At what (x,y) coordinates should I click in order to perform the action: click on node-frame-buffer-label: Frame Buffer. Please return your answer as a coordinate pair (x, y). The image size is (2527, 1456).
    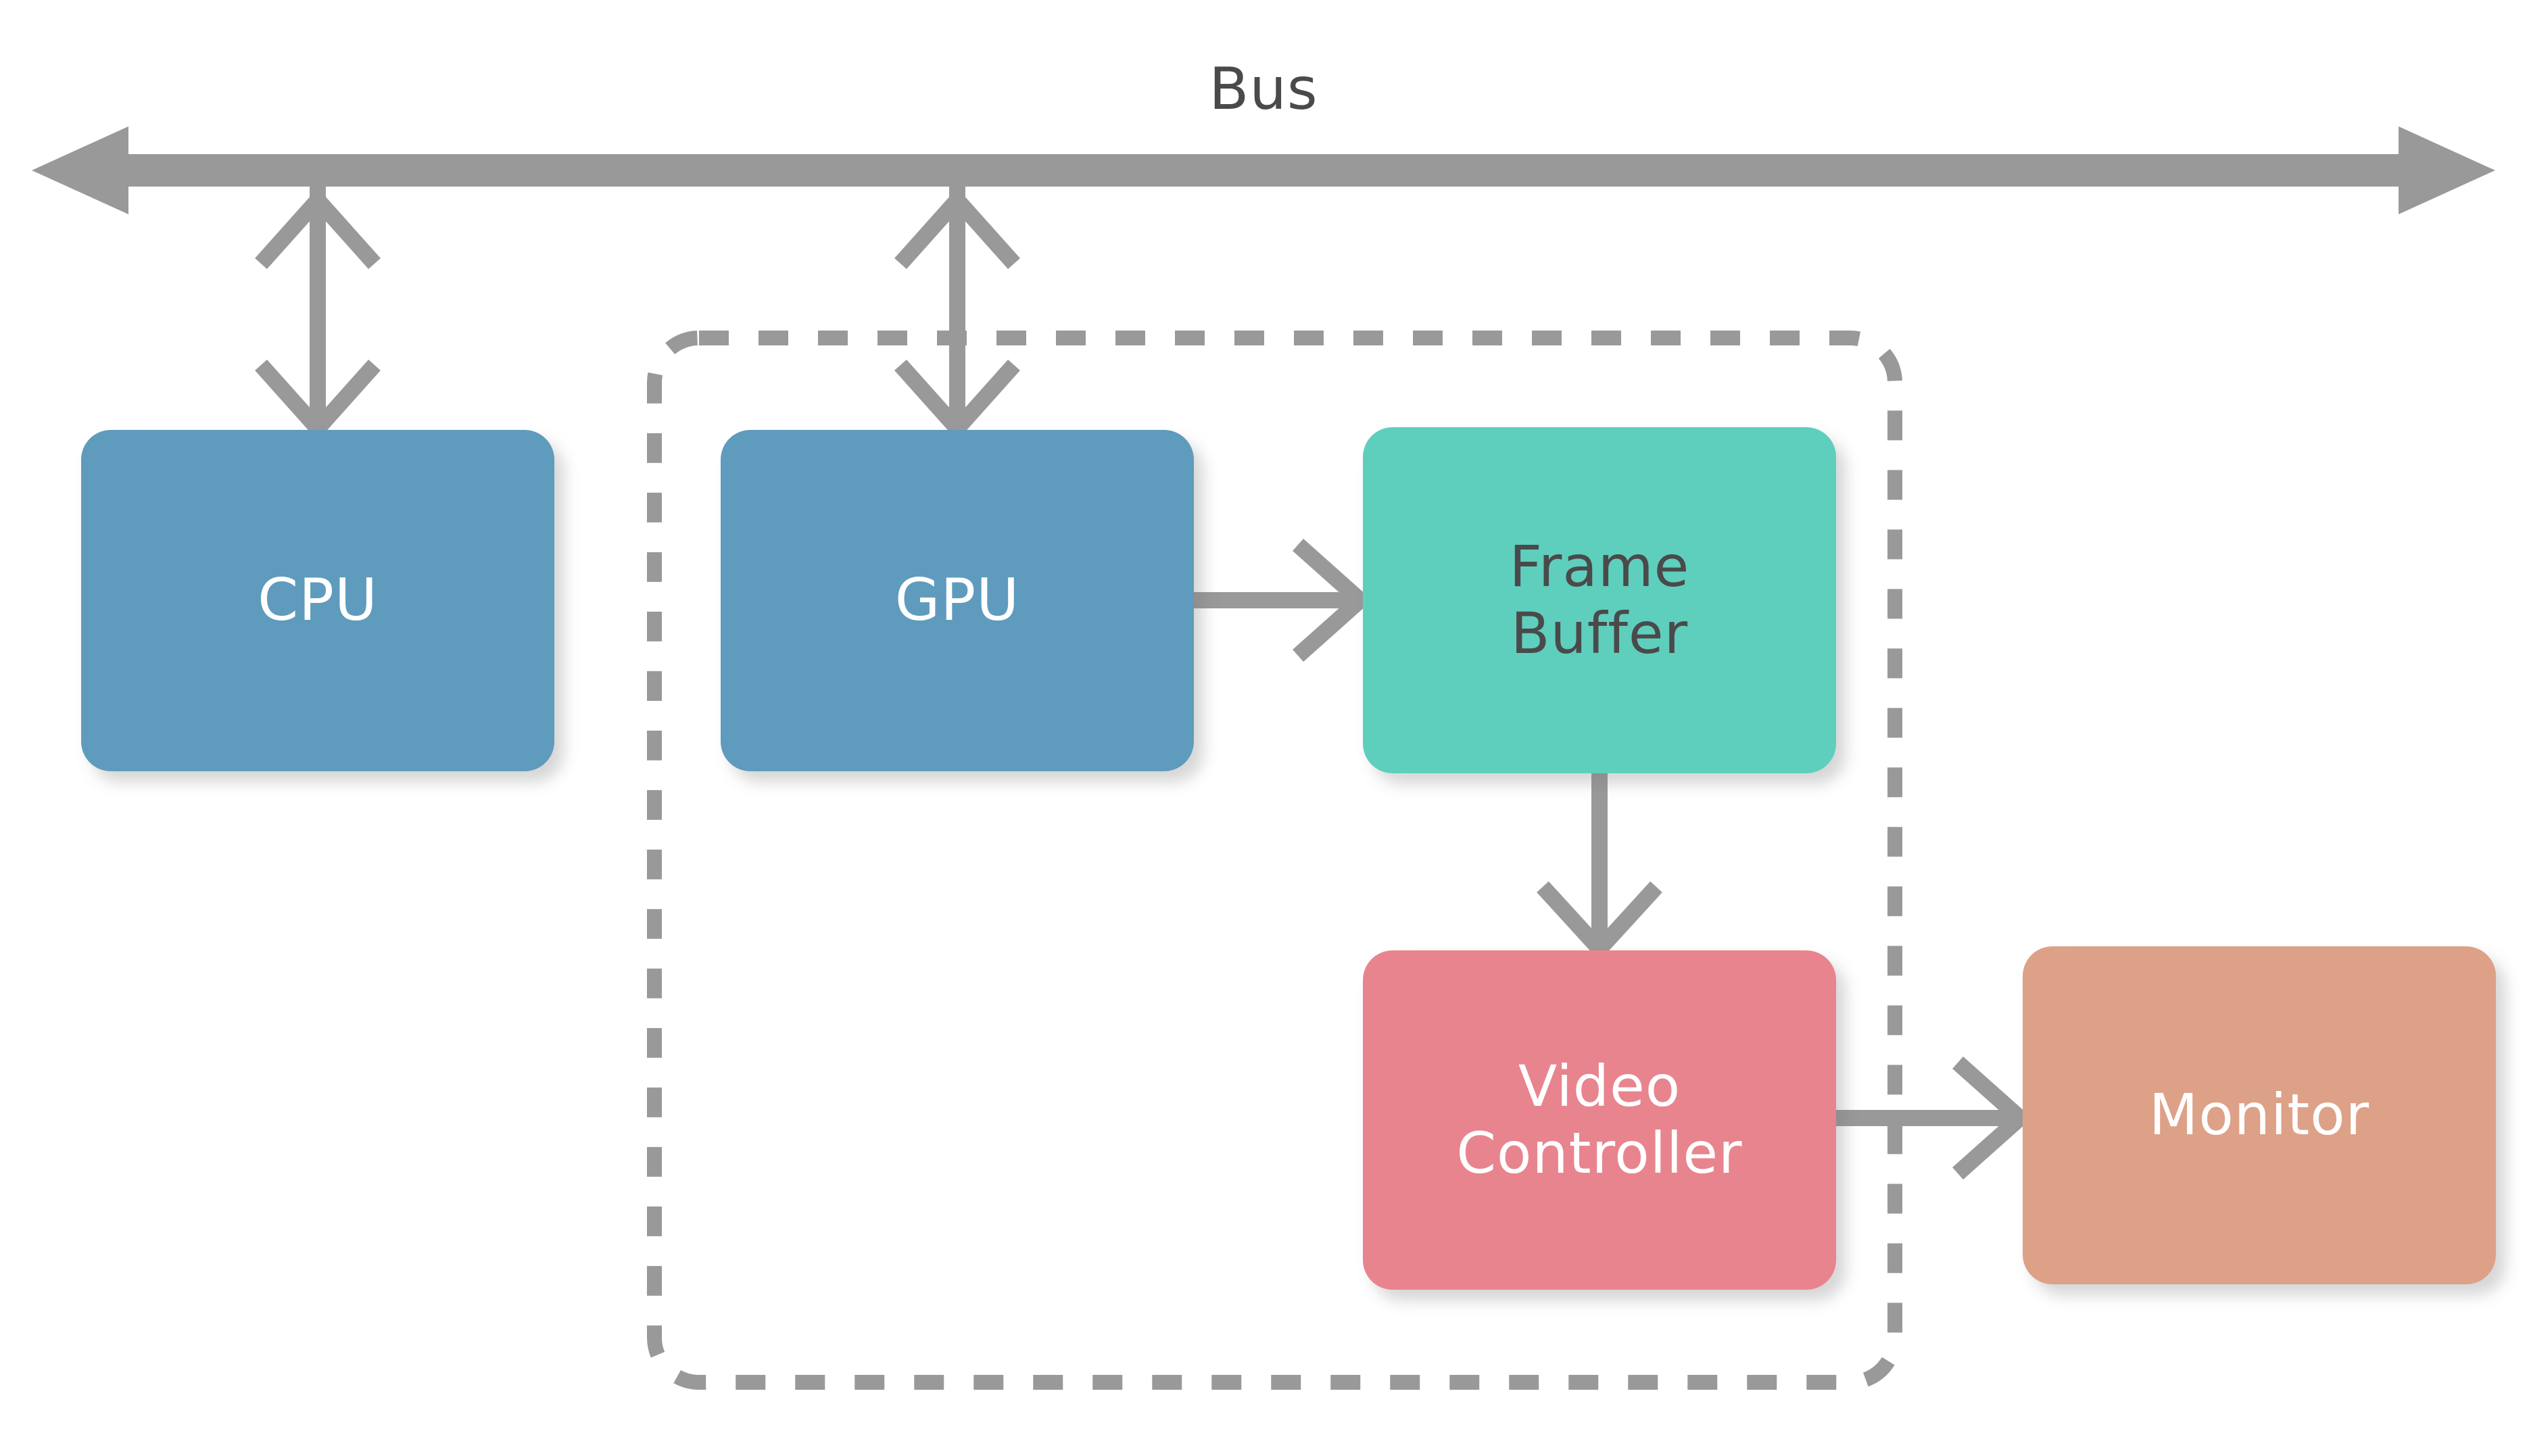
    Looking at the image, I should click on (1600, 599).